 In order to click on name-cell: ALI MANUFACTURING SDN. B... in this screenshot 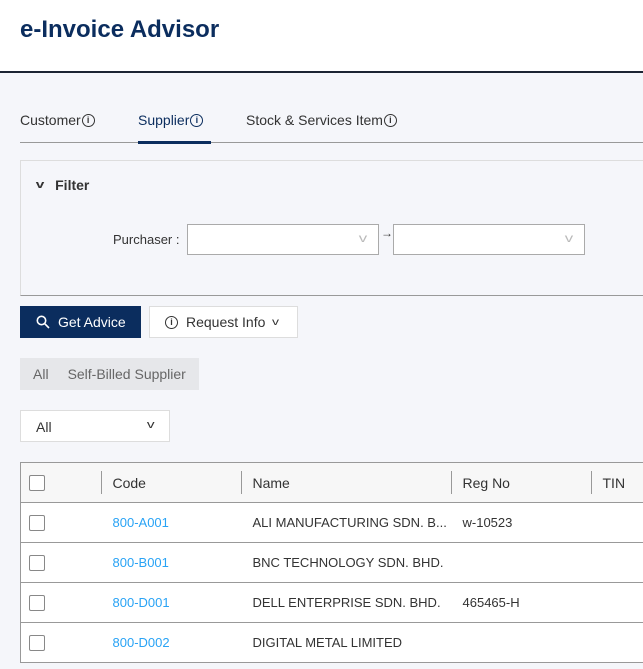, I will do `click(345, 522)`.